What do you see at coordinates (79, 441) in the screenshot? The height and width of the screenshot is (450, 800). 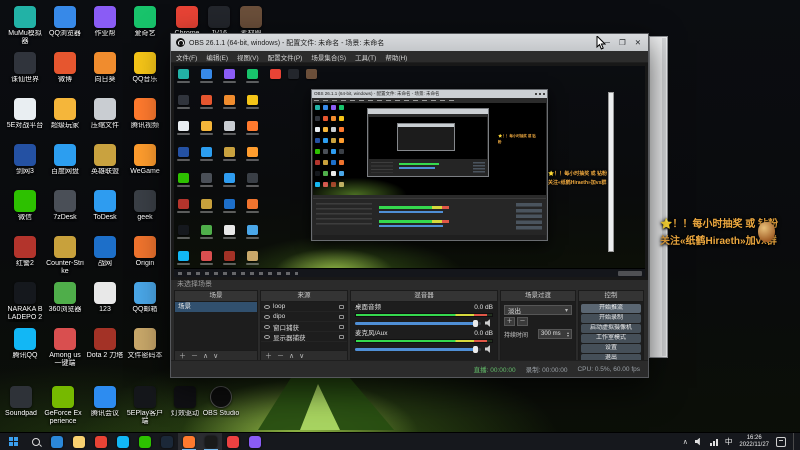 I see `taskbar-app-folder` at bounding box center [79, 441].